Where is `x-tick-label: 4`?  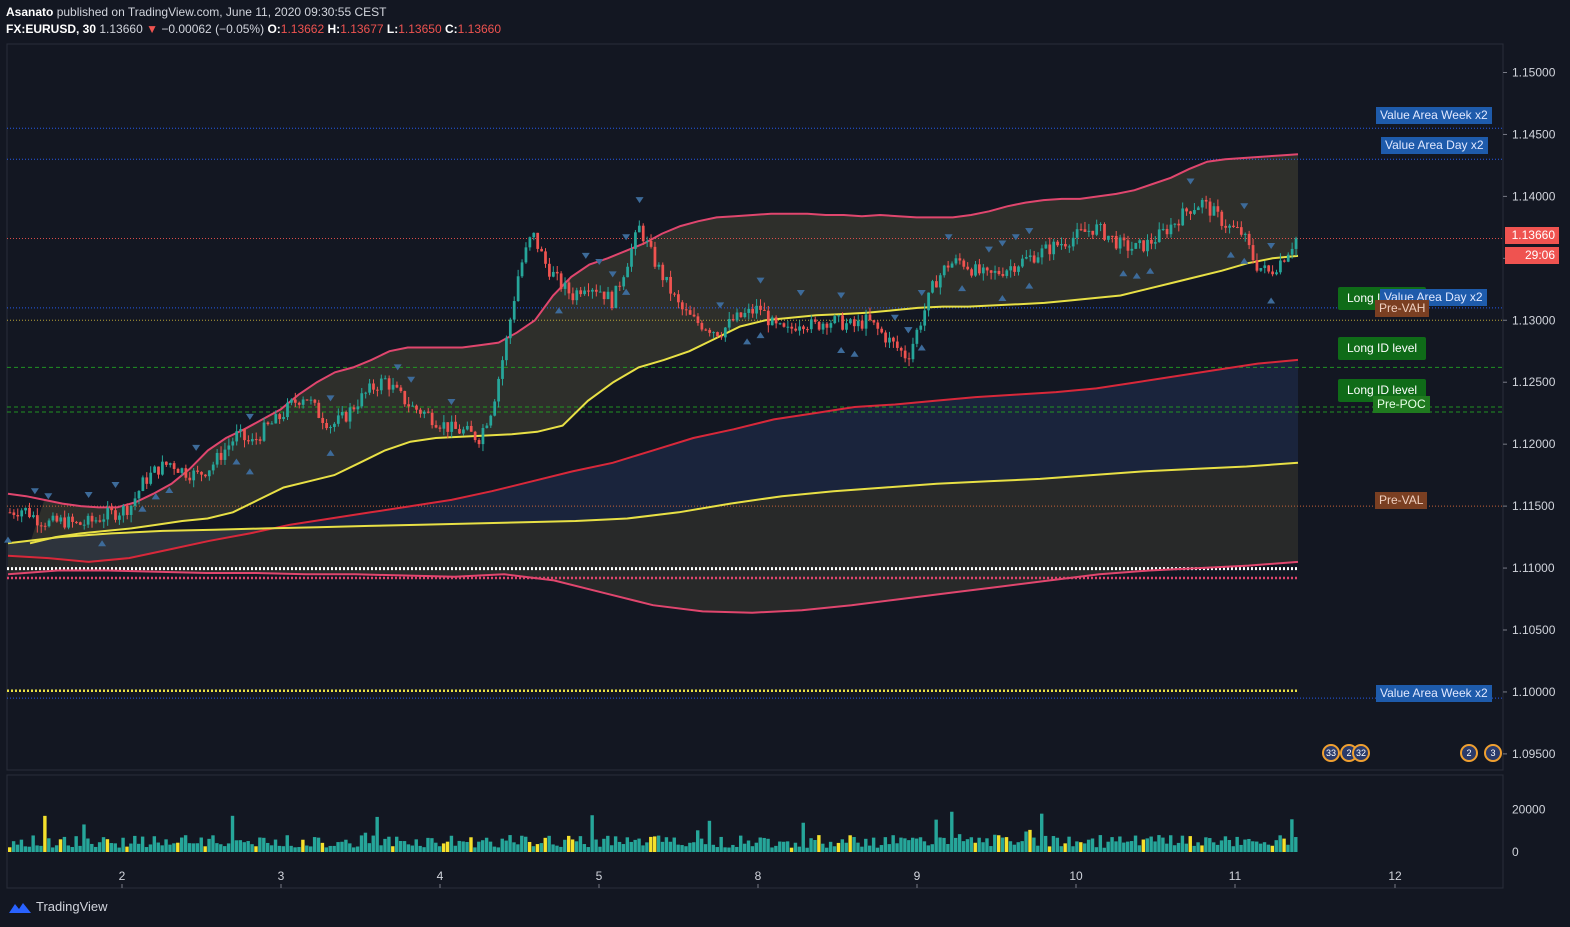
x-tick-label: 4 is located at coordinates (440, 876).